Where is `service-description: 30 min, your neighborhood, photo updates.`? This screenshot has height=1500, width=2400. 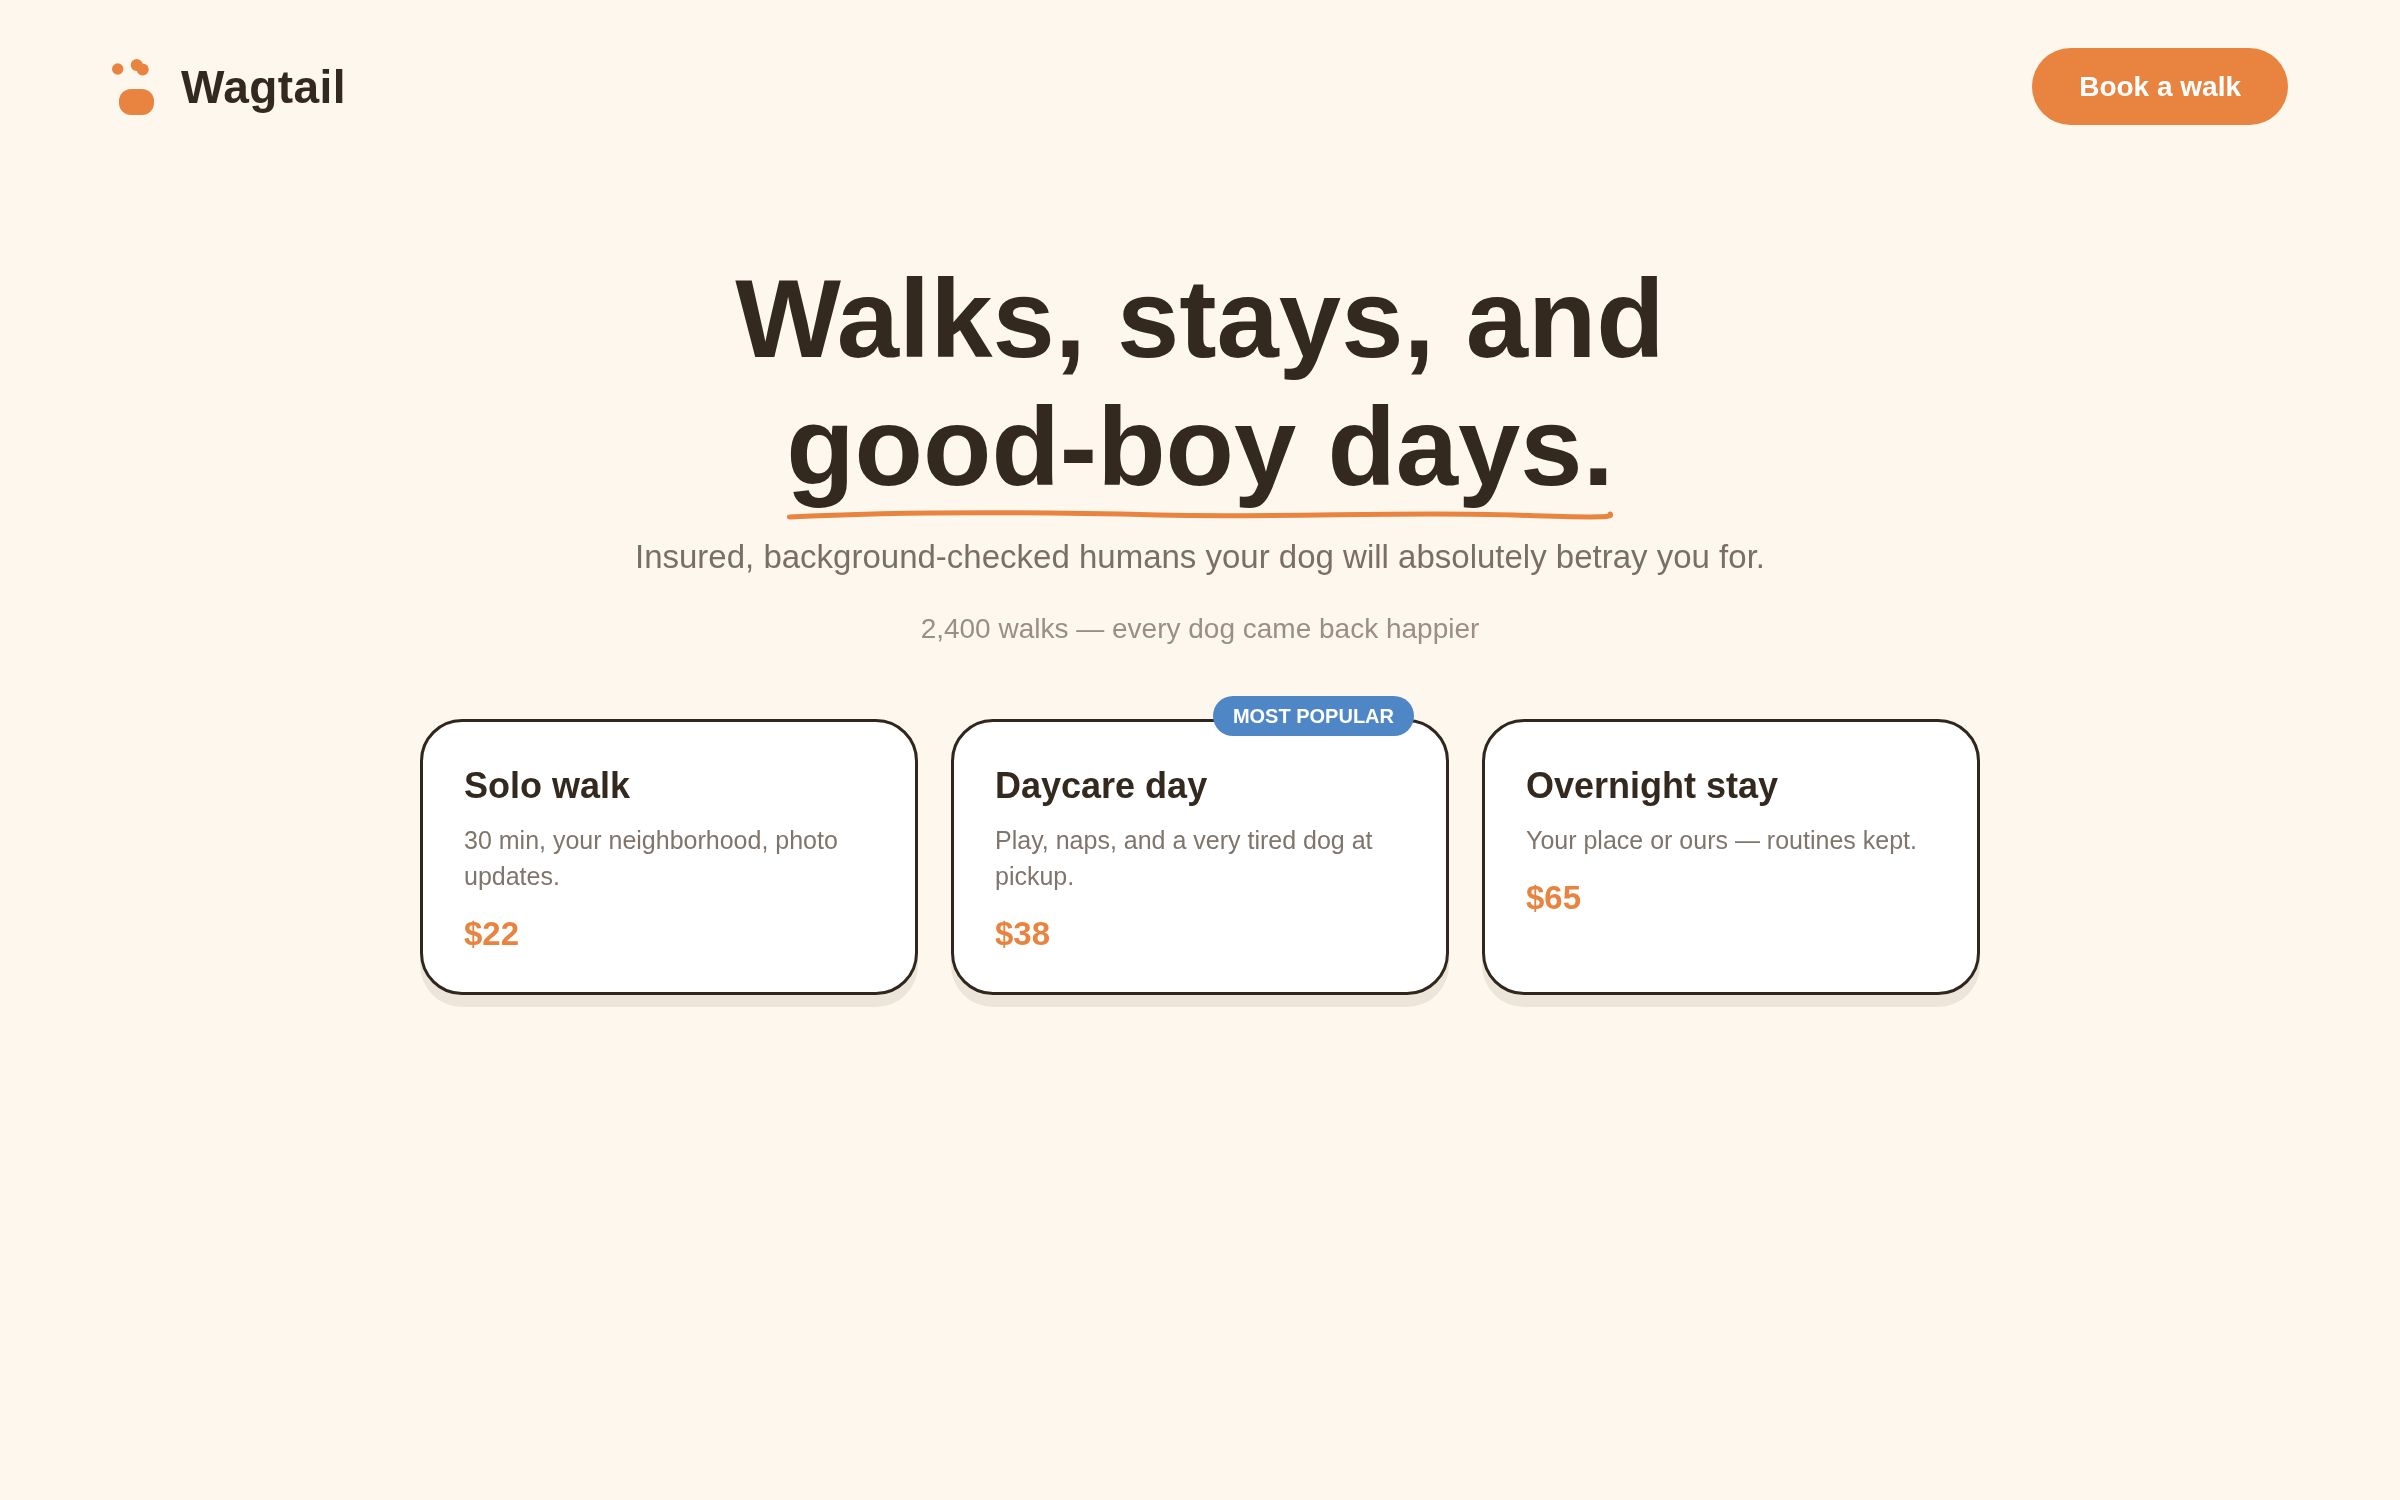
service-description: 30 min, your neighborhood, photo updates. is located at coordinates (651, 858).